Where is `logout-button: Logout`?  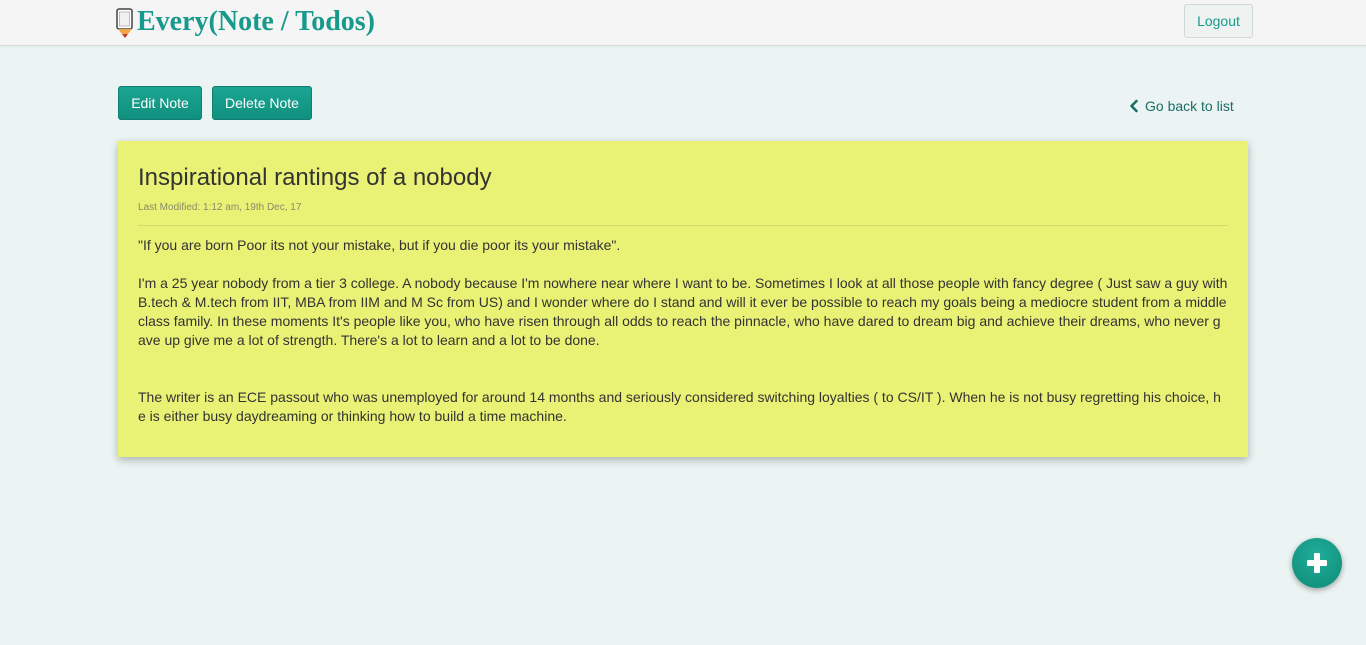 logout-button: Logout is located at coordinates (1218, 21).